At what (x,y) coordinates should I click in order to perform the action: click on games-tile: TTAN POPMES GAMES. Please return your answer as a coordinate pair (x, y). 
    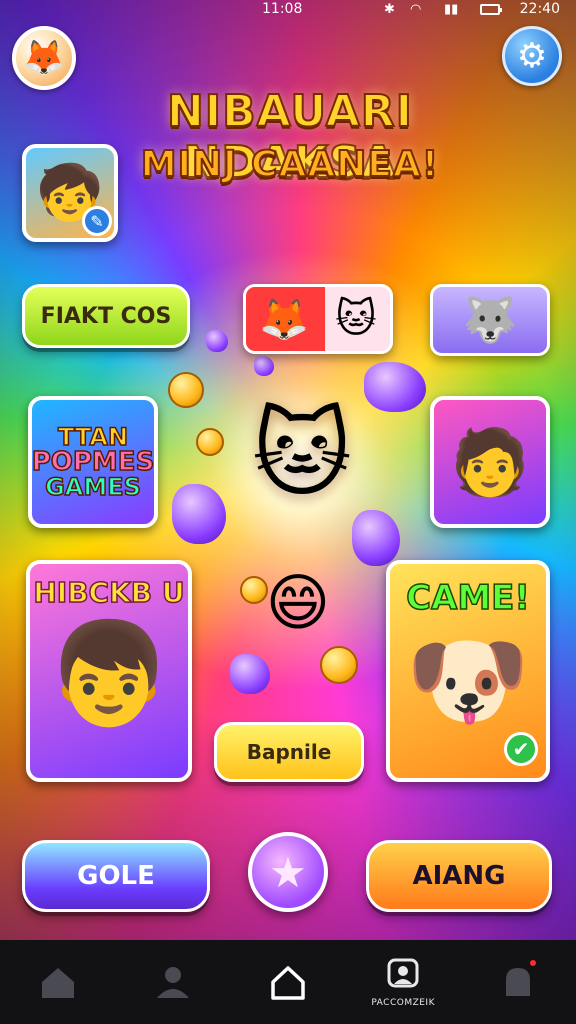
    Looking at the image, I should click on (93, 462).